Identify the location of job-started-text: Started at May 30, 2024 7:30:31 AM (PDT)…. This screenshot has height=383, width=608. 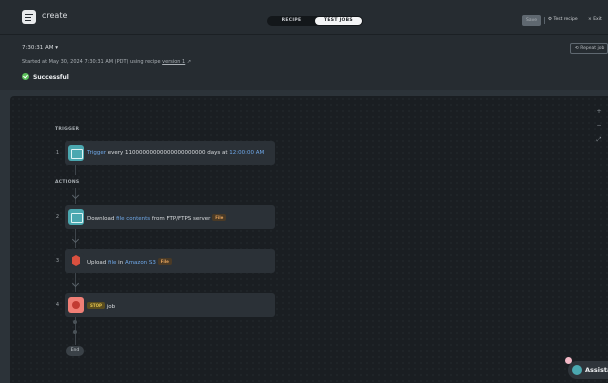
(91, 62).